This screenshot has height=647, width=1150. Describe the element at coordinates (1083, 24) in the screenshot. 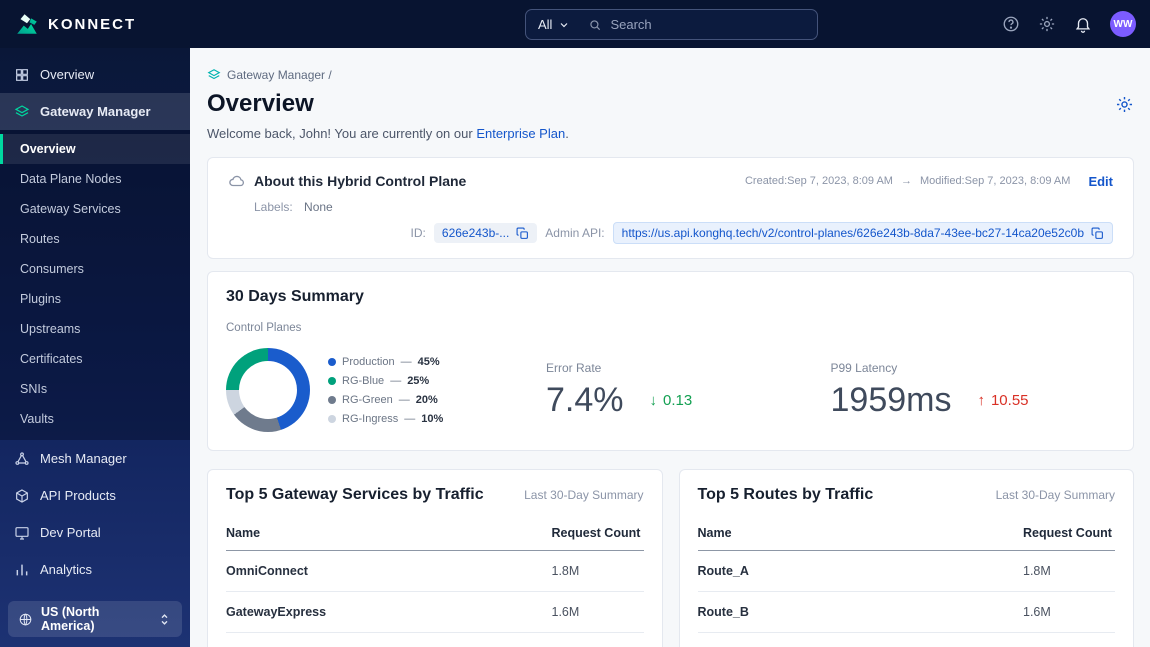

I see `bell-icon` at that location.